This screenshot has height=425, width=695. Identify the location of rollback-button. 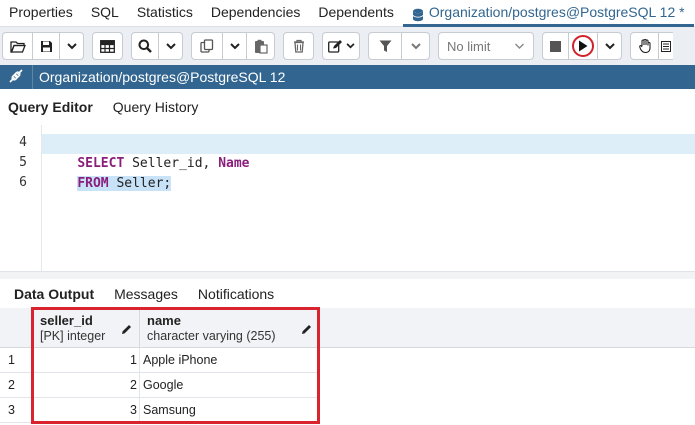
(666, 46).